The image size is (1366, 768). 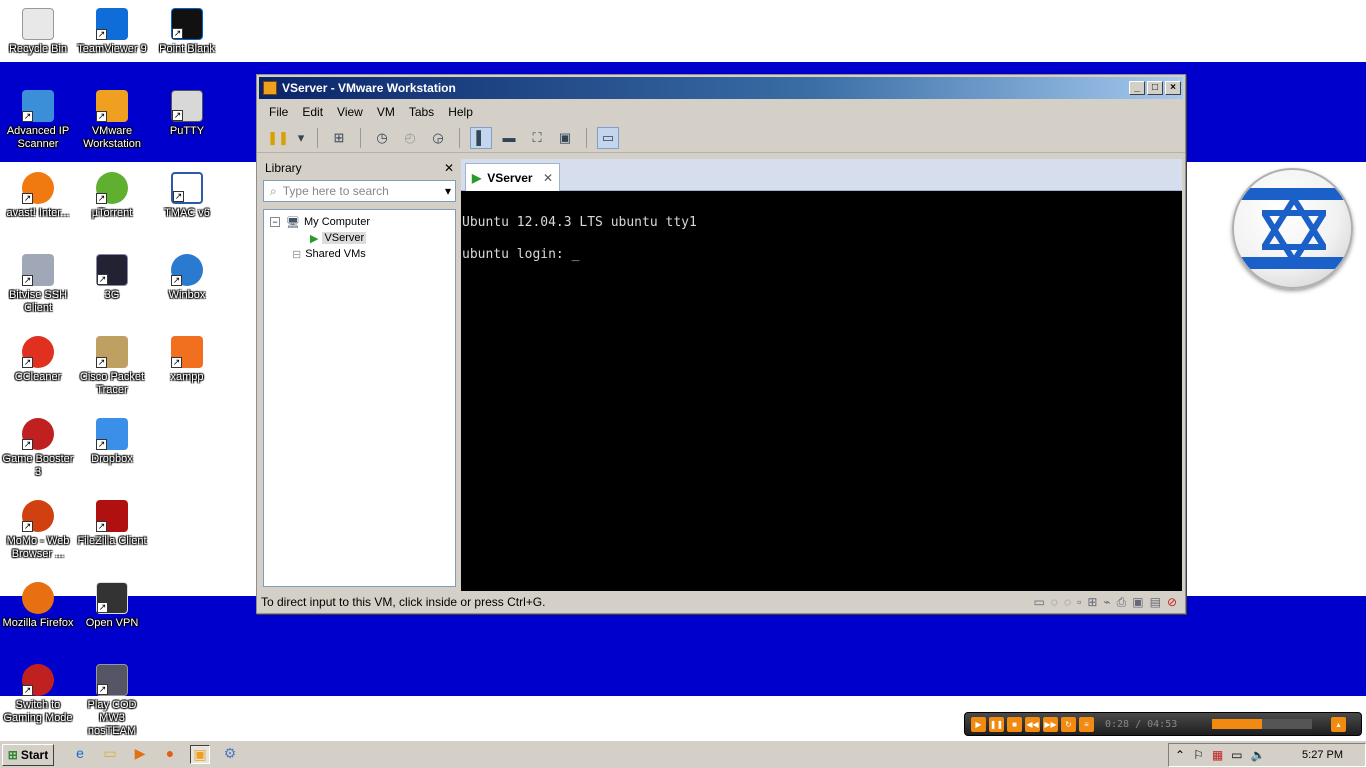 What do you see at coordinates (187, 377) in the screenshot?
I see `desktop-icon-label: xampp` at bounding box center [187, 377].